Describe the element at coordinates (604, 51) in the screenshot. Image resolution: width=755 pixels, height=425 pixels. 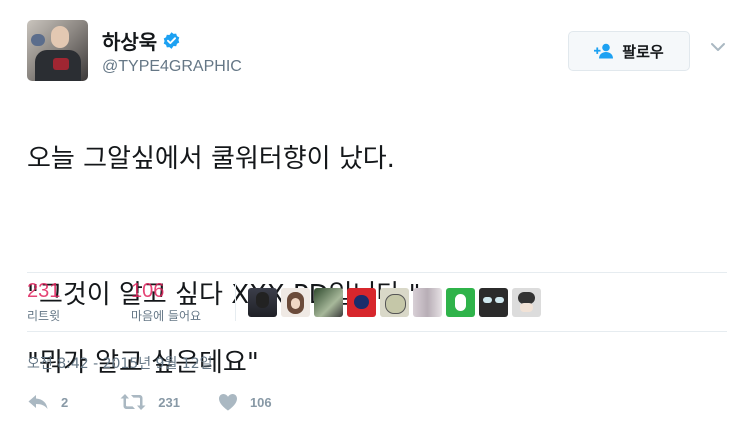
I see `add-user-icon` at that location.